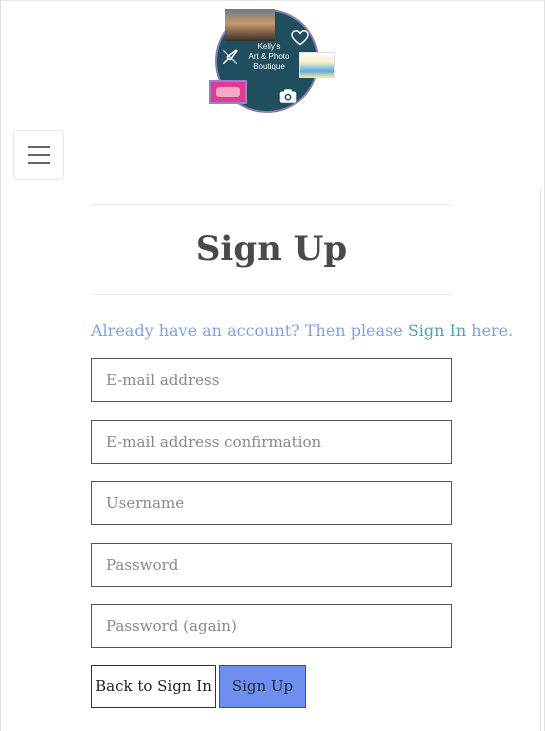 The image size is (547, 731). Describe the element at coordinates (269, 66) in the screenshot. I see `logo-text-line3: Boutique` at that location.